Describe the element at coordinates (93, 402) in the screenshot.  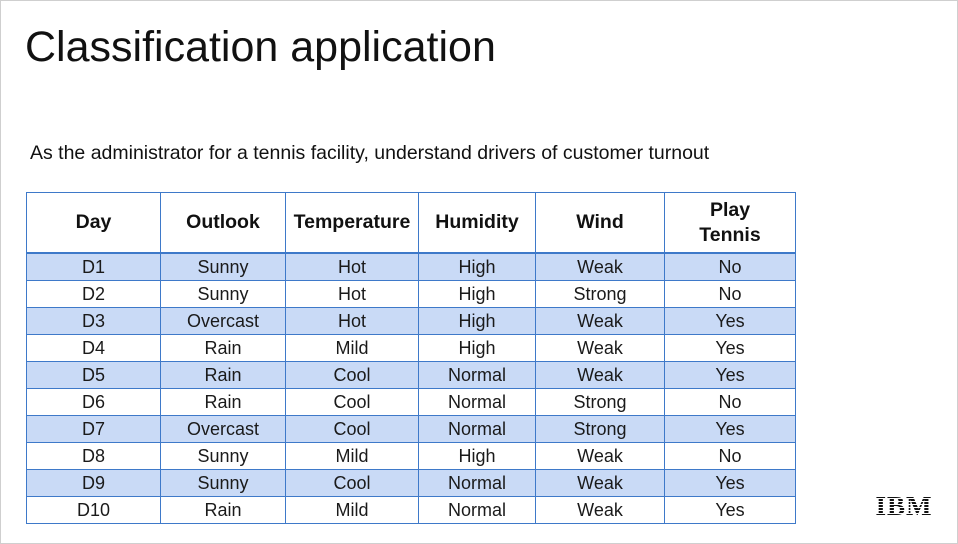
I see `cell-day: D6` at that location.